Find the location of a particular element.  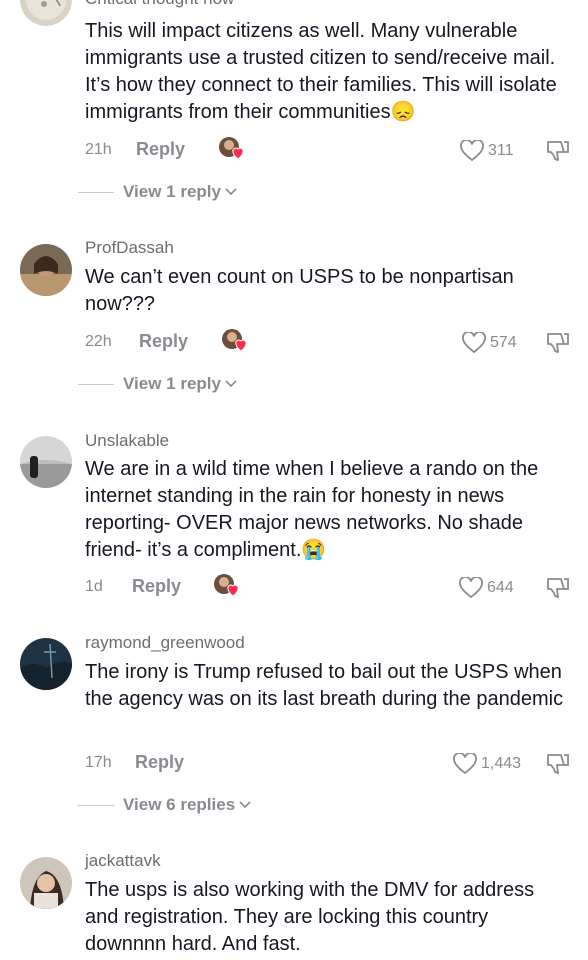

comment-username: ProfDassah is located at coordinates (129, 248).